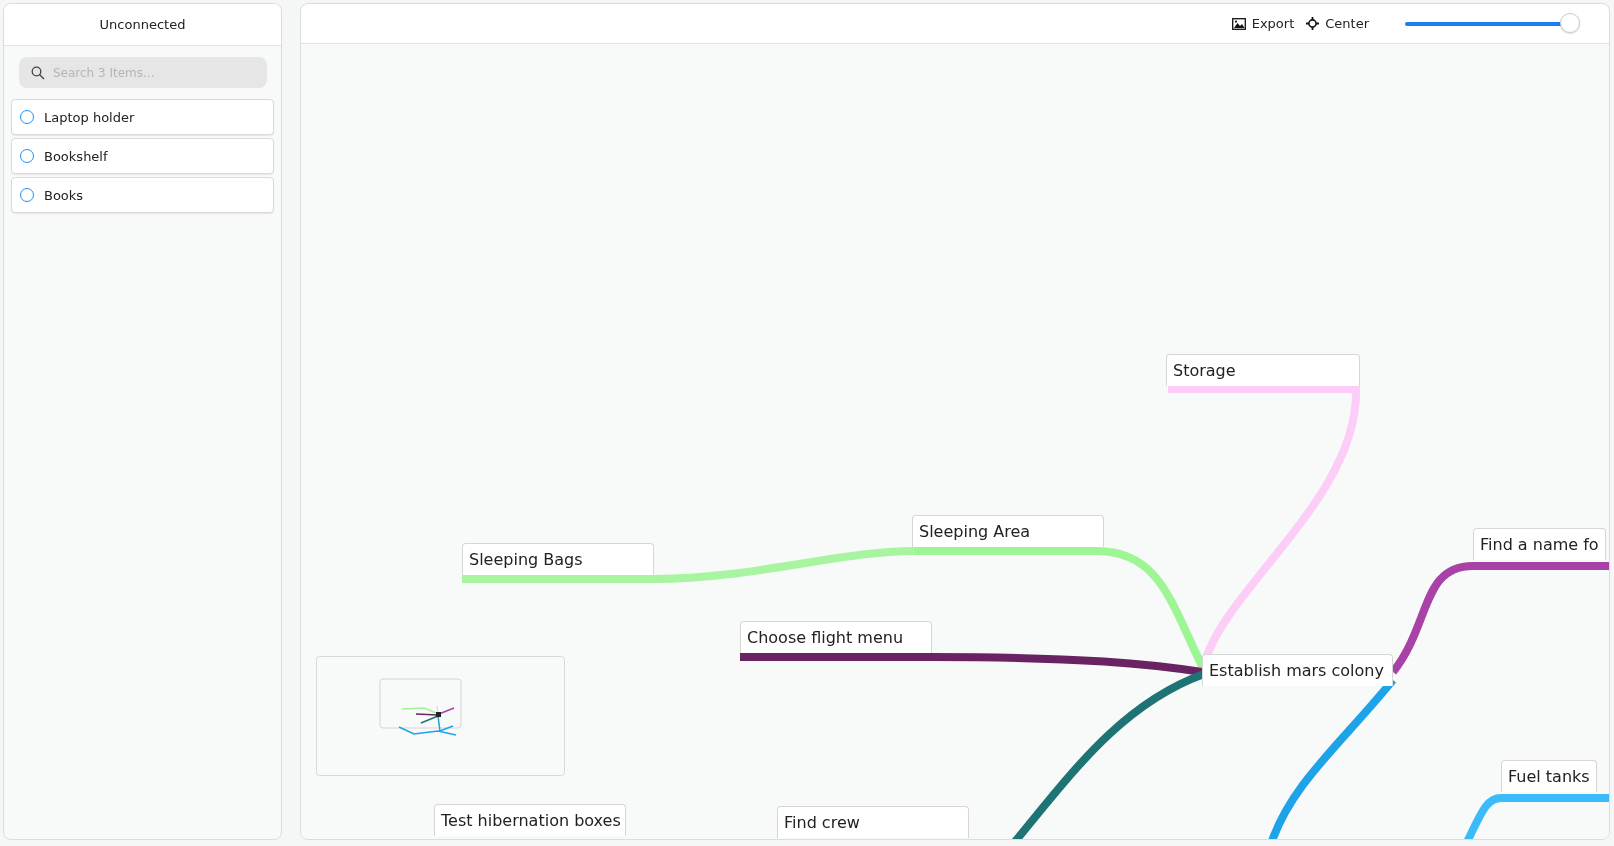 The width and height of the screenshot is (1614, 846). What do you see at coordinates (1263, 370) in the screenshot?
I see `mindmap-node: Storage` at bounding box center [1263, 370].